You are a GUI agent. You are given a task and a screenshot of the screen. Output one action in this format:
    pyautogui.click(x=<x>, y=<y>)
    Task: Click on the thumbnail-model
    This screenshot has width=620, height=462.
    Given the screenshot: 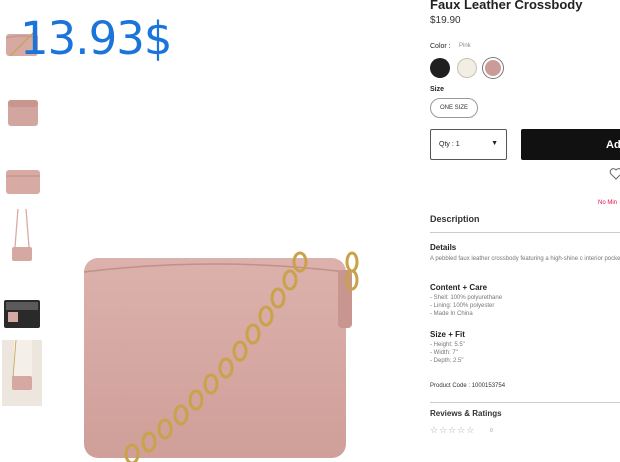 What is the action you would take?
    pyautogui.click(x=22, y=372)
    